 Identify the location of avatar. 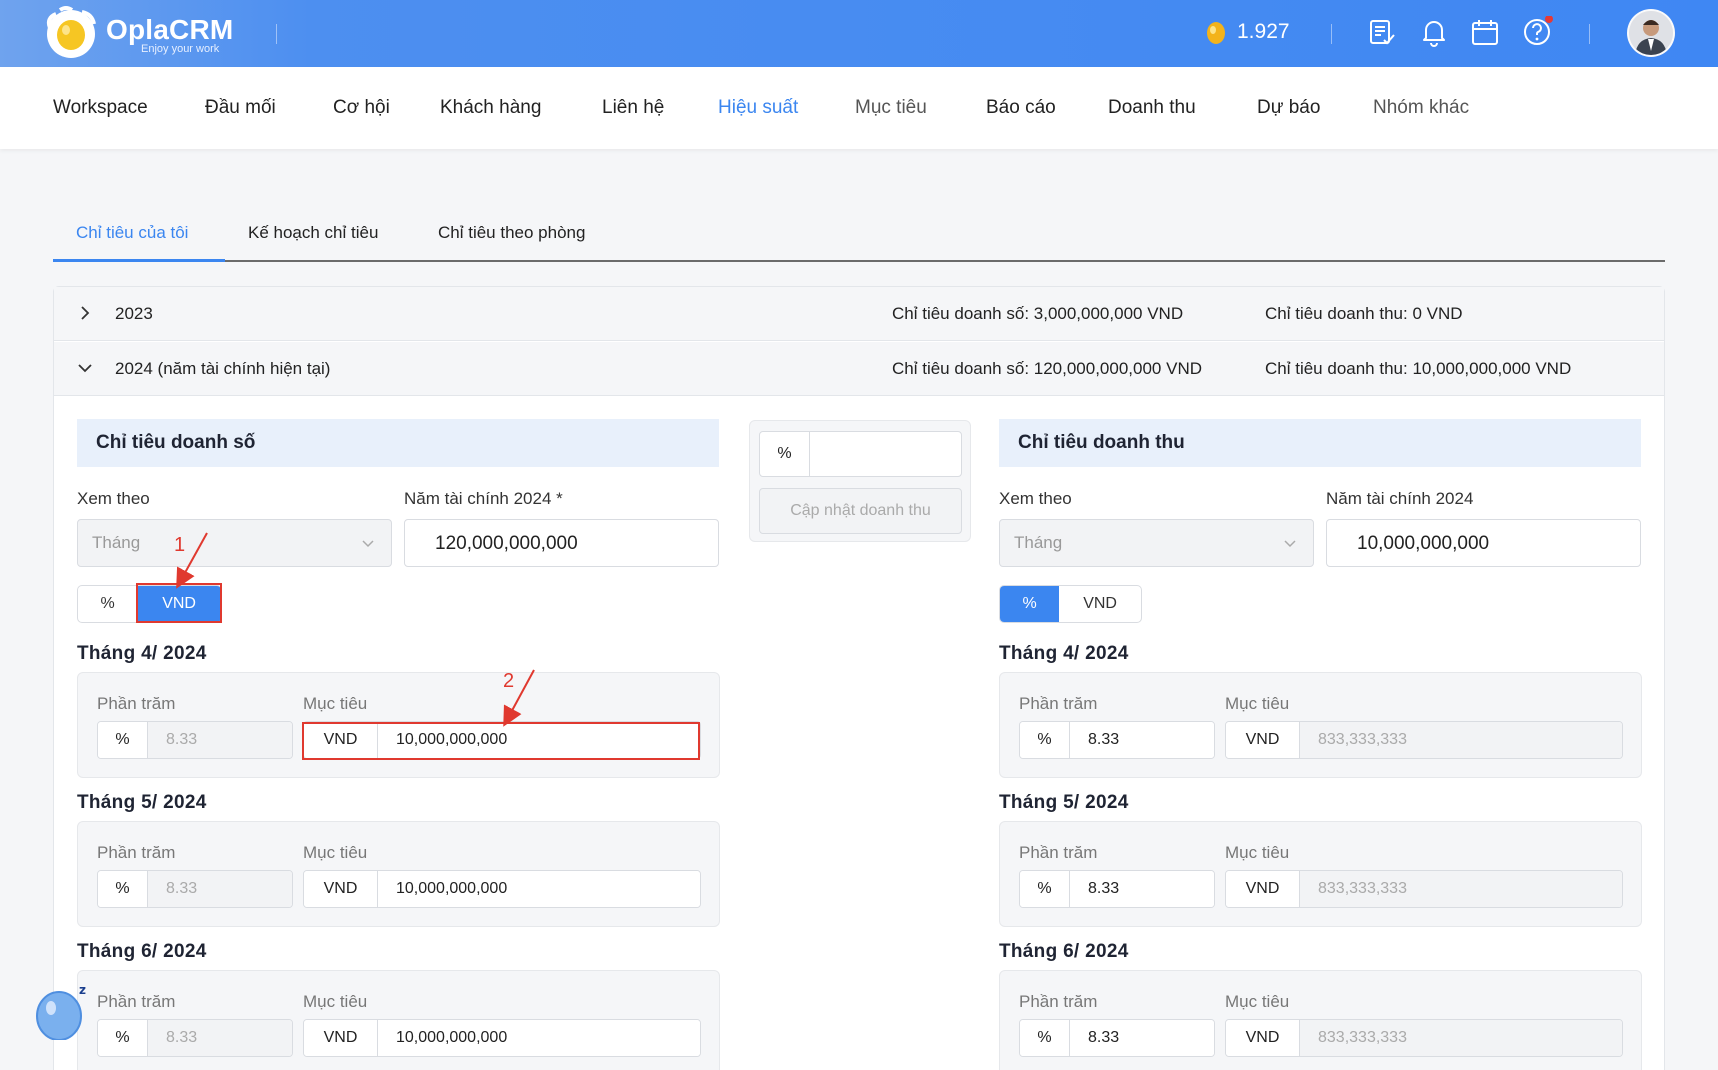
(1651, 33).